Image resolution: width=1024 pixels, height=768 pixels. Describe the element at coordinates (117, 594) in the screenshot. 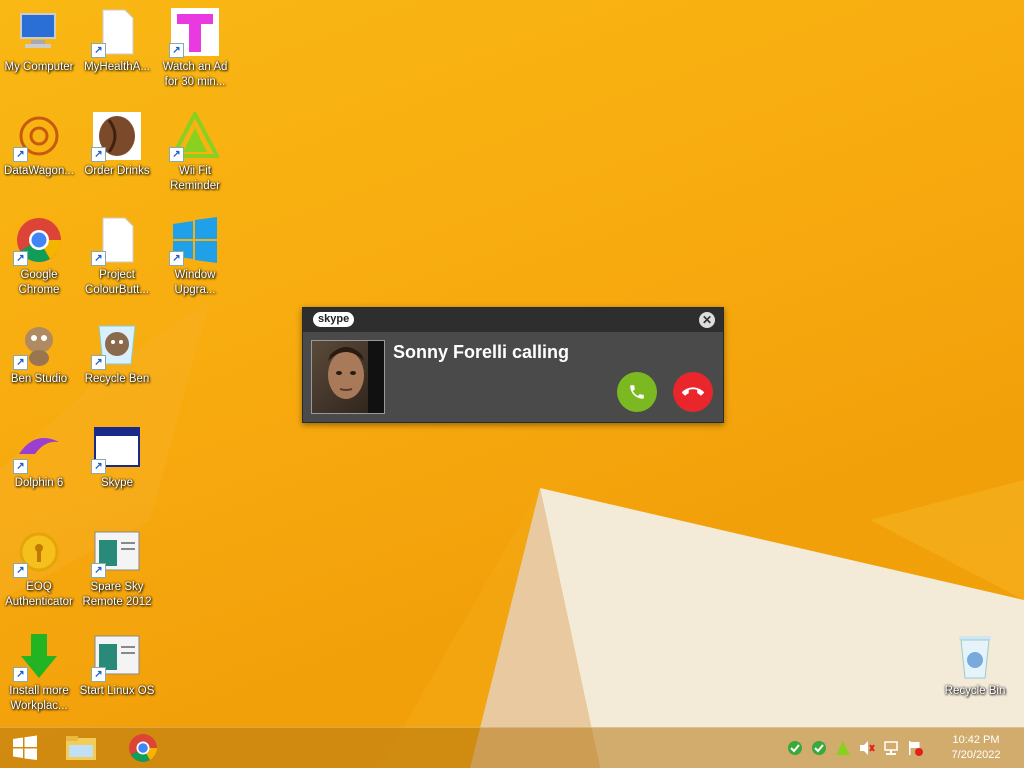

I see `desktop-icon-label: Spare Sky Remote 2012` at that location.